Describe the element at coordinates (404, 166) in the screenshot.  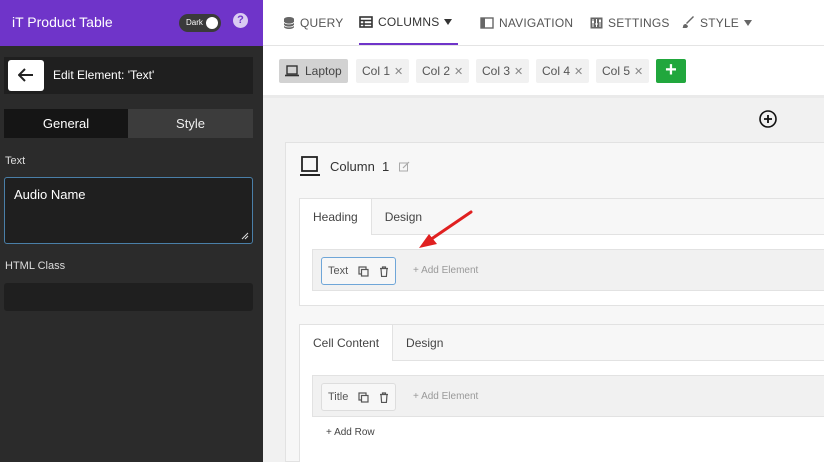
I see `edit-icon` at that location.